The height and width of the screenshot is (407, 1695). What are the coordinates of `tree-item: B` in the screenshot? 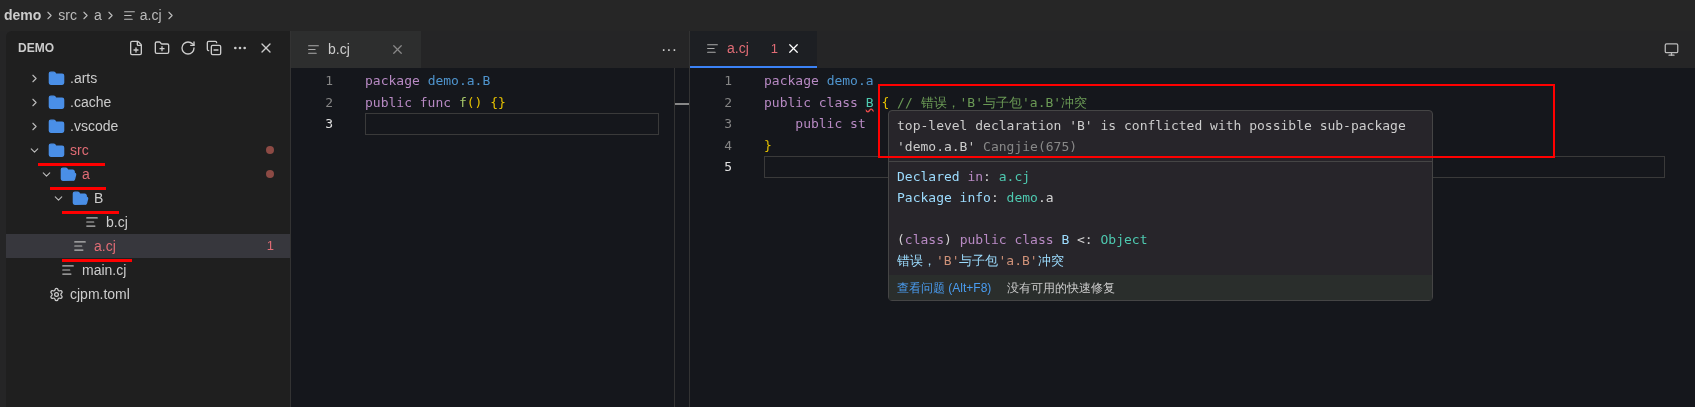 It's located at (148, 198).